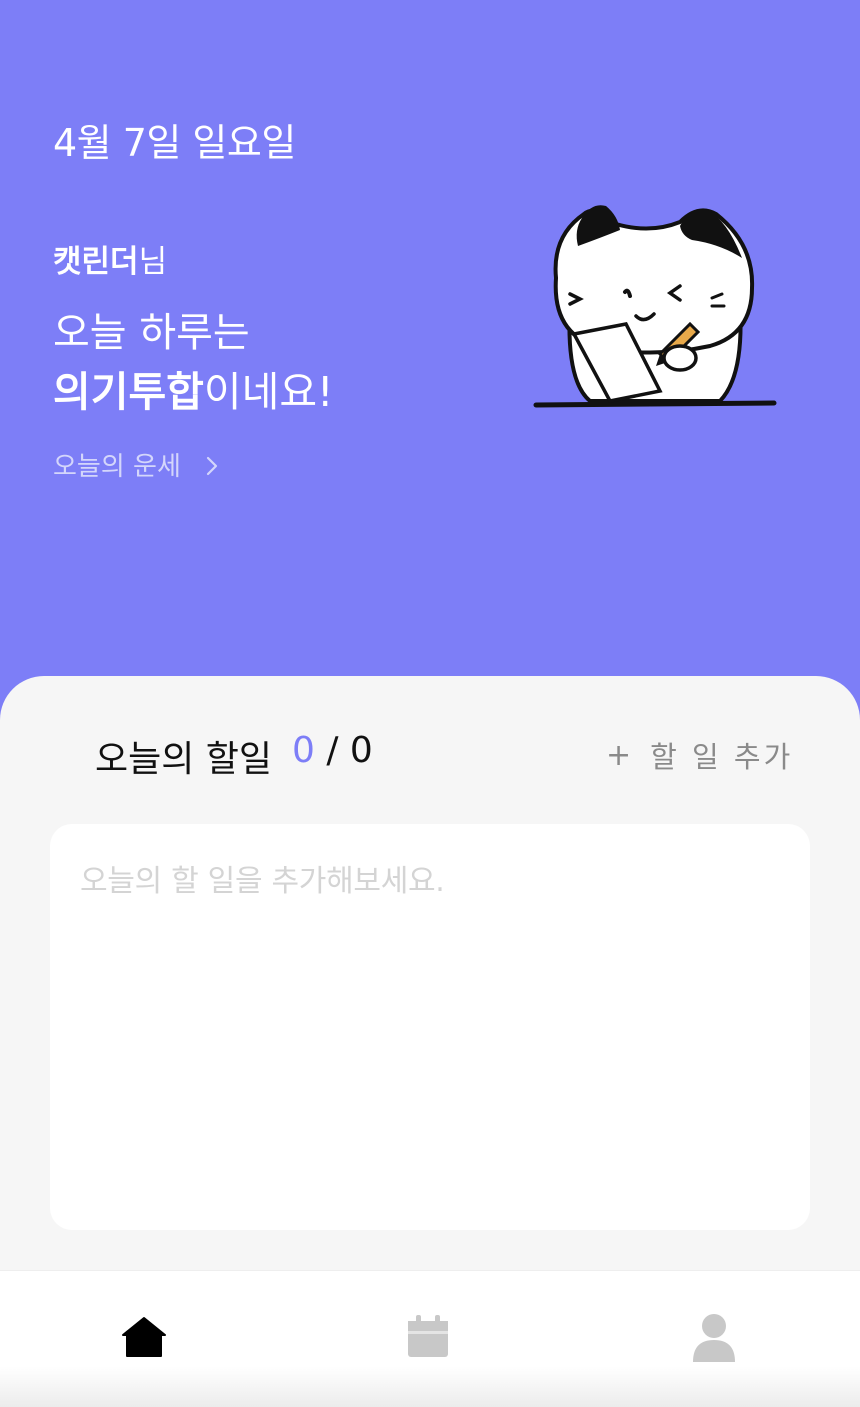 This screenshot has width=860, height=1407. I want to click on todo-title: 오늘의 할일, so click(184, 759).